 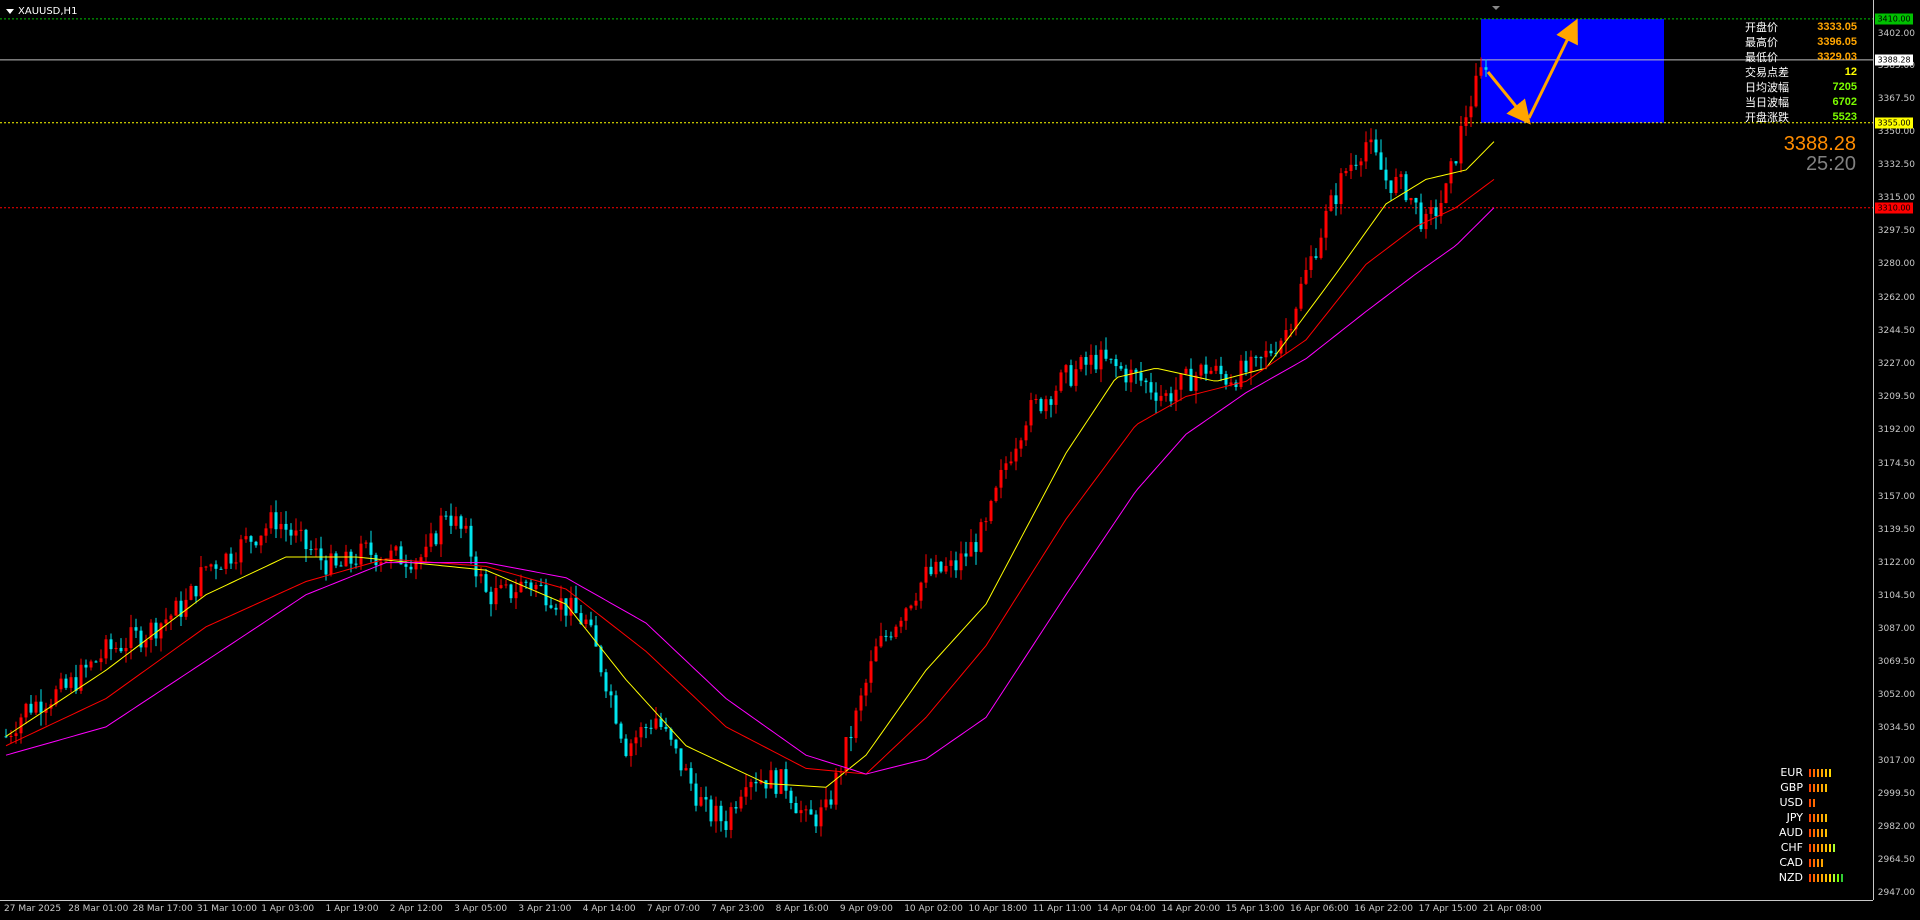 What do you see at coordinates (1062, 909) in the screenshot?
I see `time-axis-label: 11 Apr 11:00` at bounding box center [1062, 909].